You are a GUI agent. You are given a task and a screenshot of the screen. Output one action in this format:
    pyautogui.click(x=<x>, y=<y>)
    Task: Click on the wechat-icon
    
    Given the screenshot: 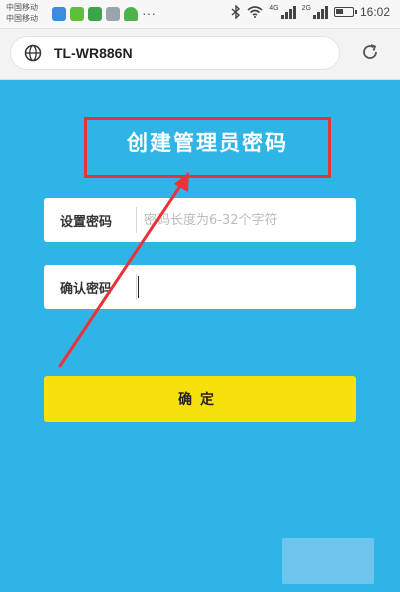 What is the action you would take?
    pyautogui.click(x=77, y=14)
    